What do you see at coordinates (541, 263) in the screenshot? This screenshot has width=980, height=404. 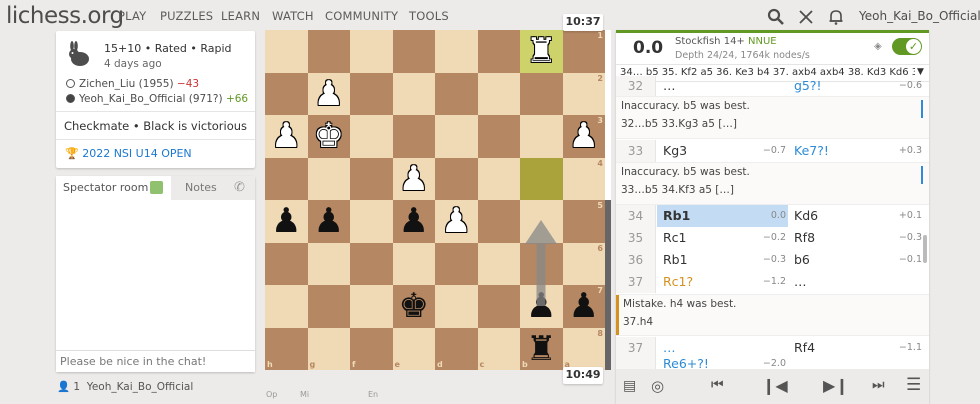 I see `best-move-arrow` at bounding box center [541, 263].